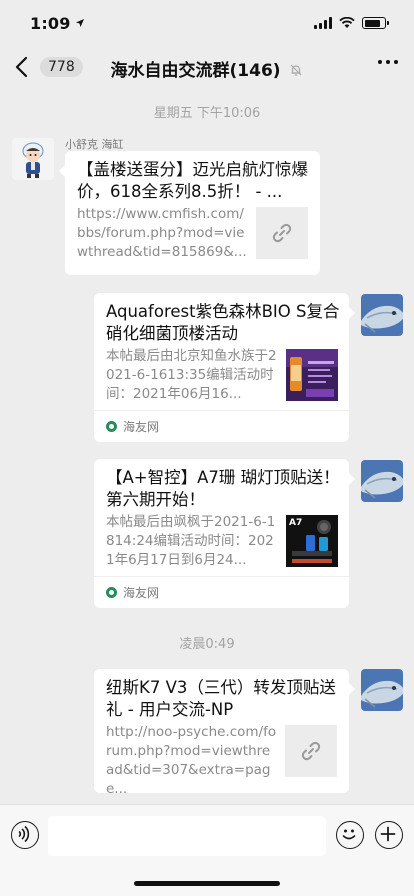 The height and width of the screenshot is (896, 414). Describe the element at coordinates (50, 23) in the screenshot. I see `status-time: 1:09` at that location.